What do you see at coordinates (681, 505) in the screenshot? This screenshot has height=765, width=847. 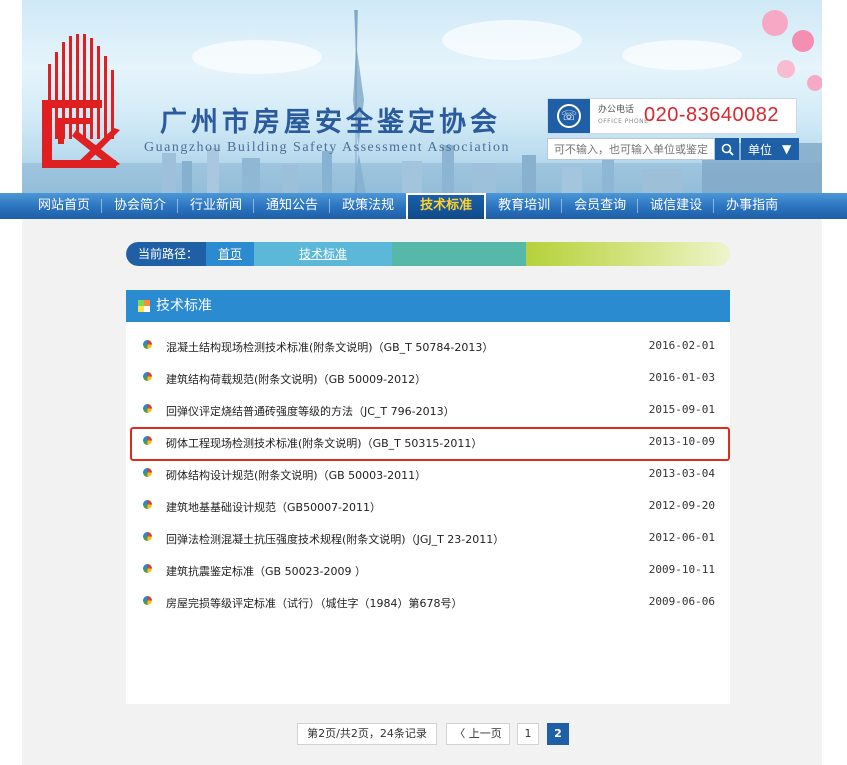 I see `item-date: 2012-09-20` at bounding box center [681, 505].